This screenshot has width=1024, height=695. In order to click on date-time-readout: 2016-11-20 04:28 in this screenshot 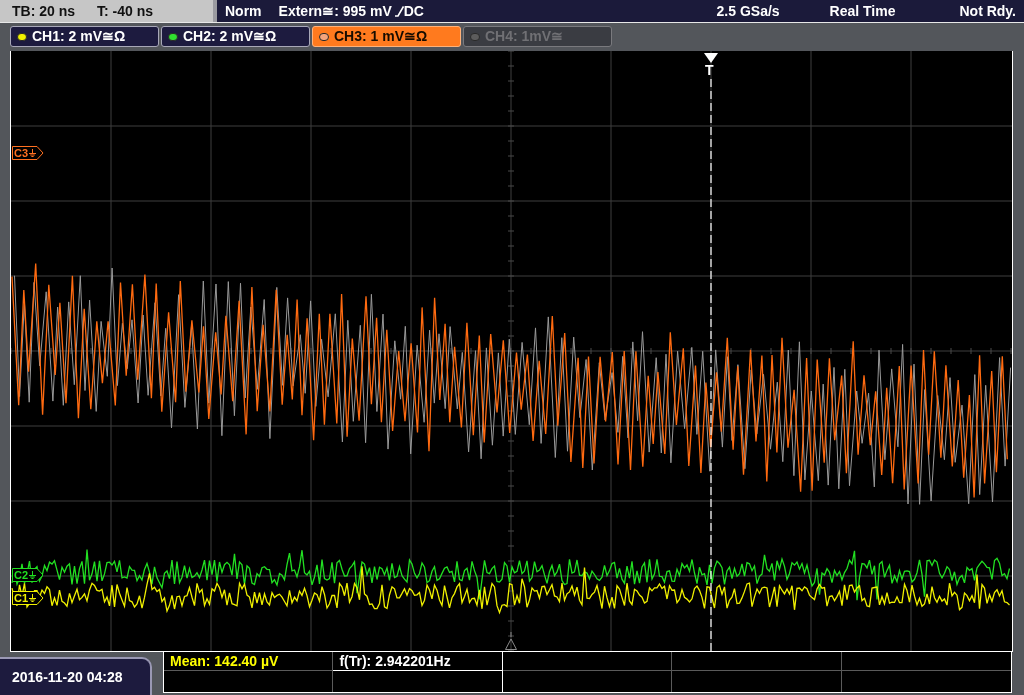, I will do `click(76, 676)`.